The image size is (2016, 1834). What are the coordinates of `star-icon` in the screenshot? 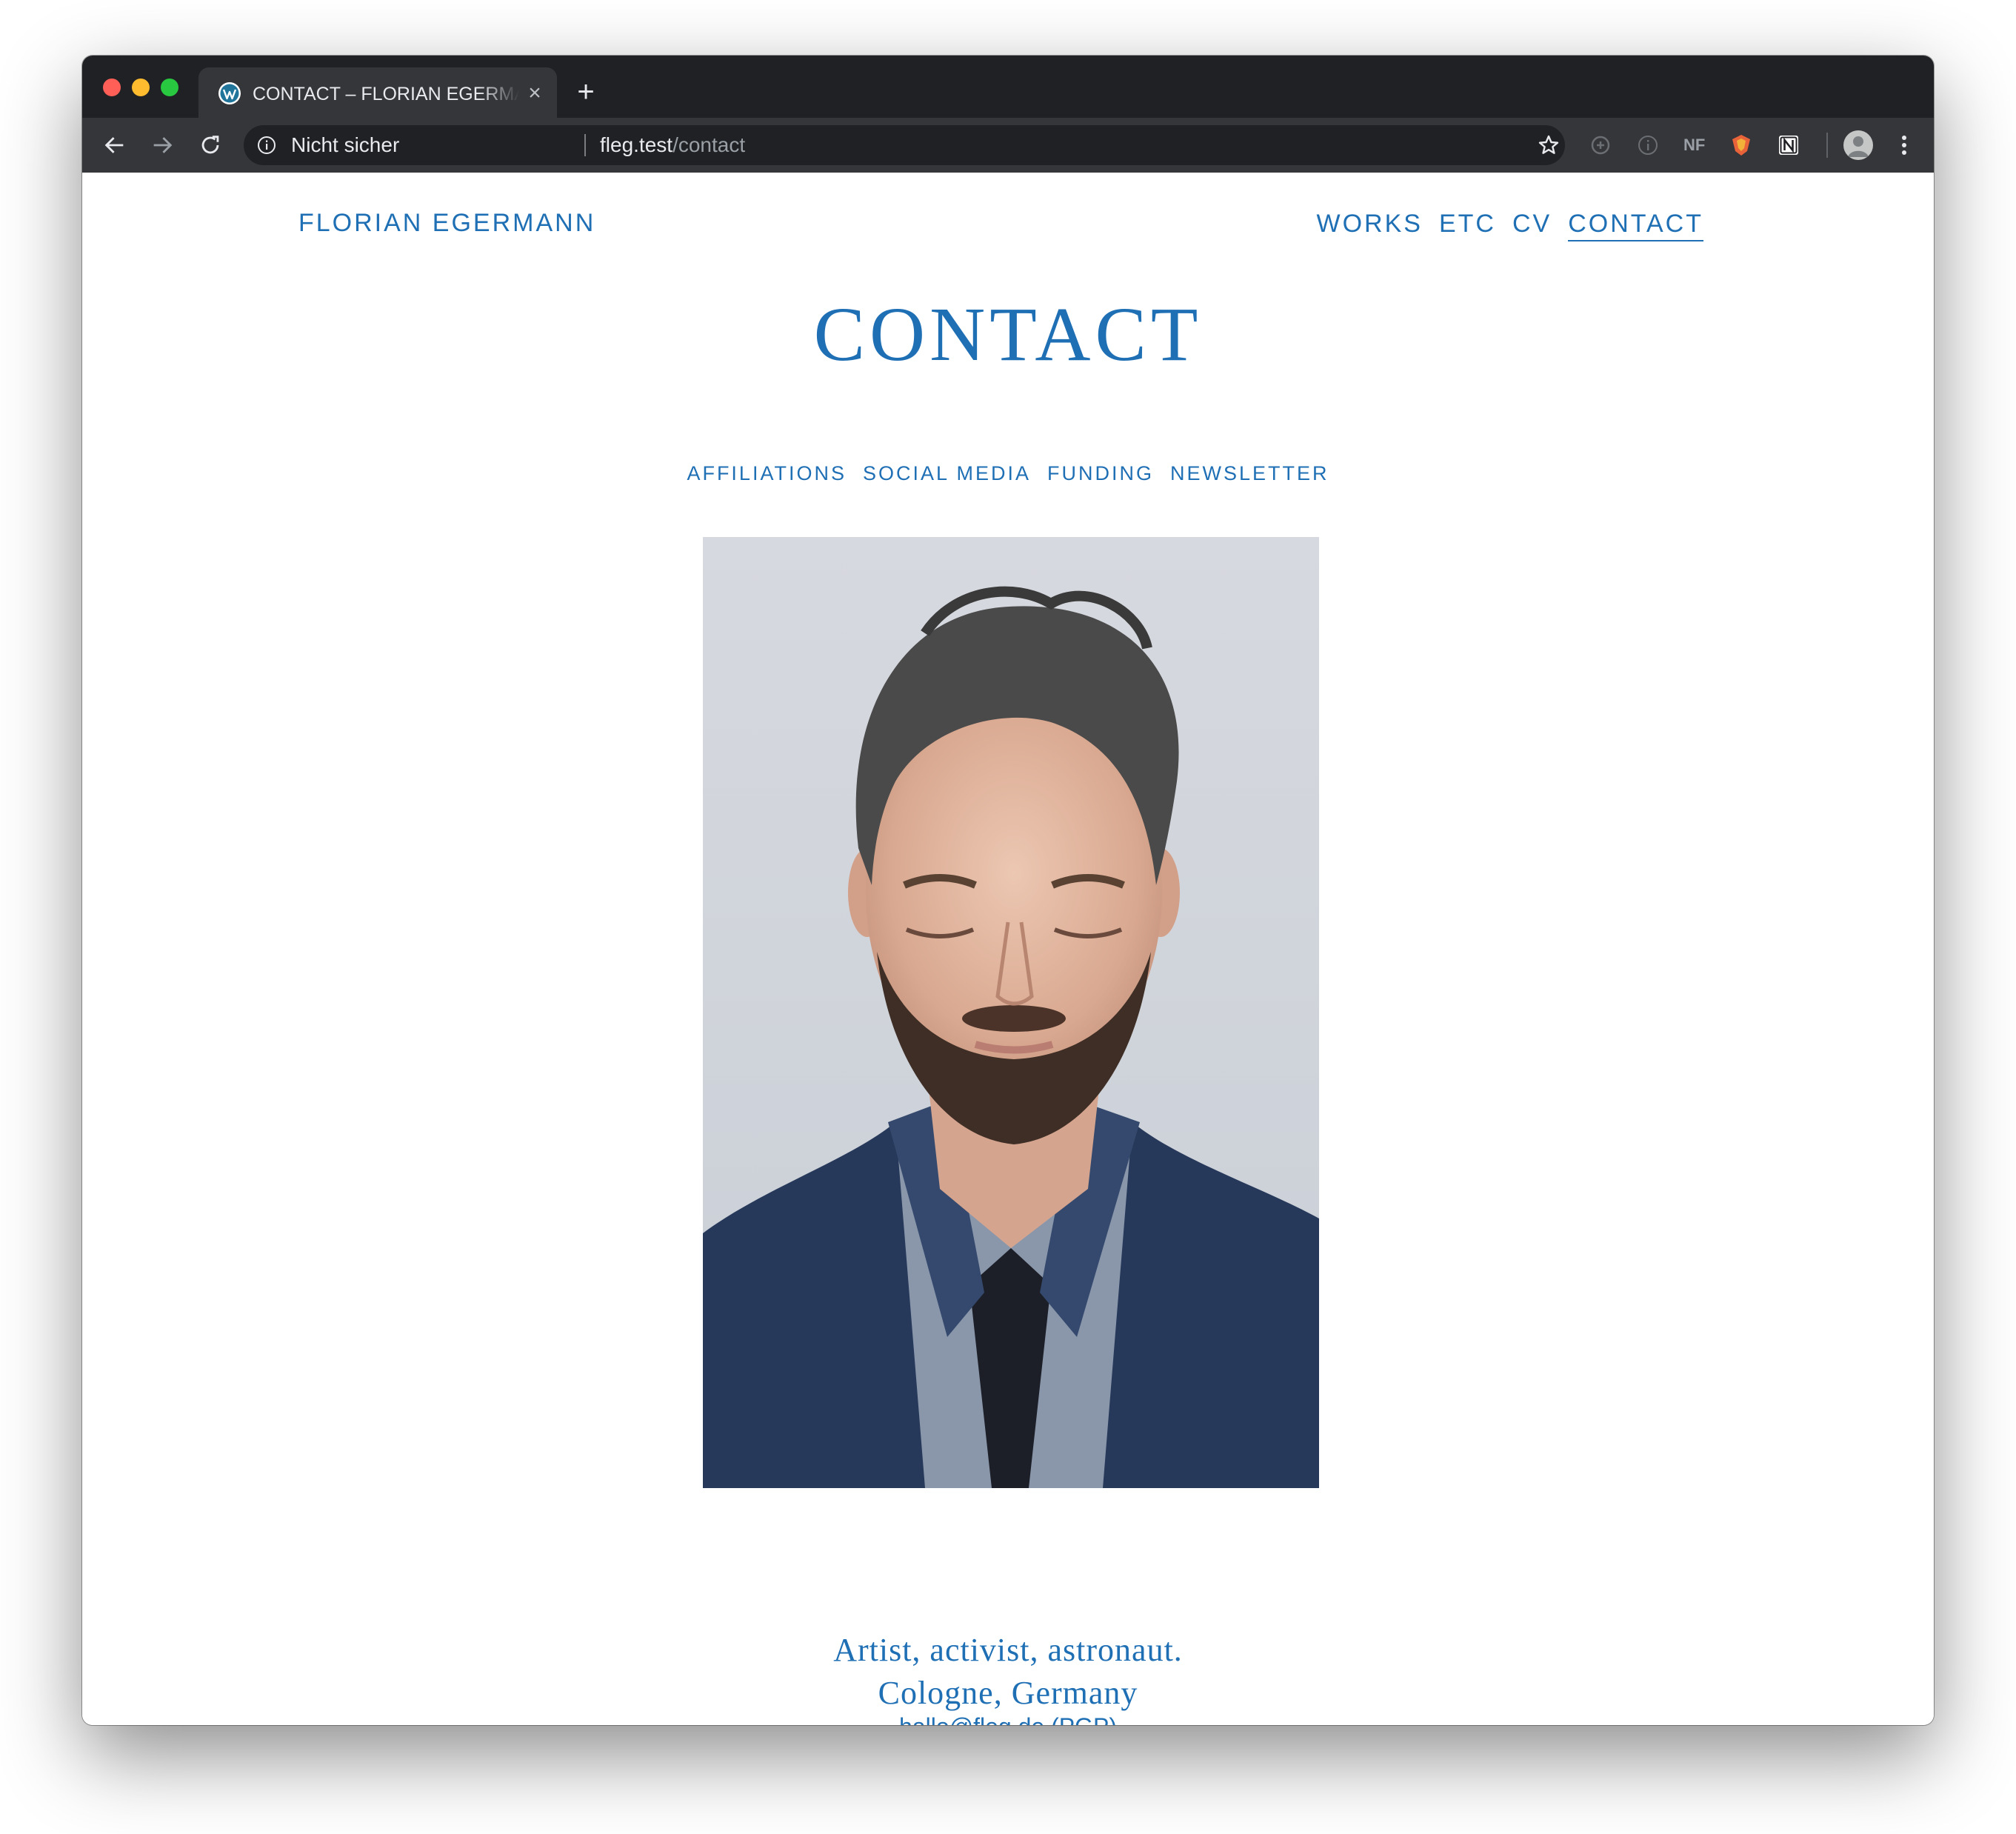 It's located at (1549, 145).